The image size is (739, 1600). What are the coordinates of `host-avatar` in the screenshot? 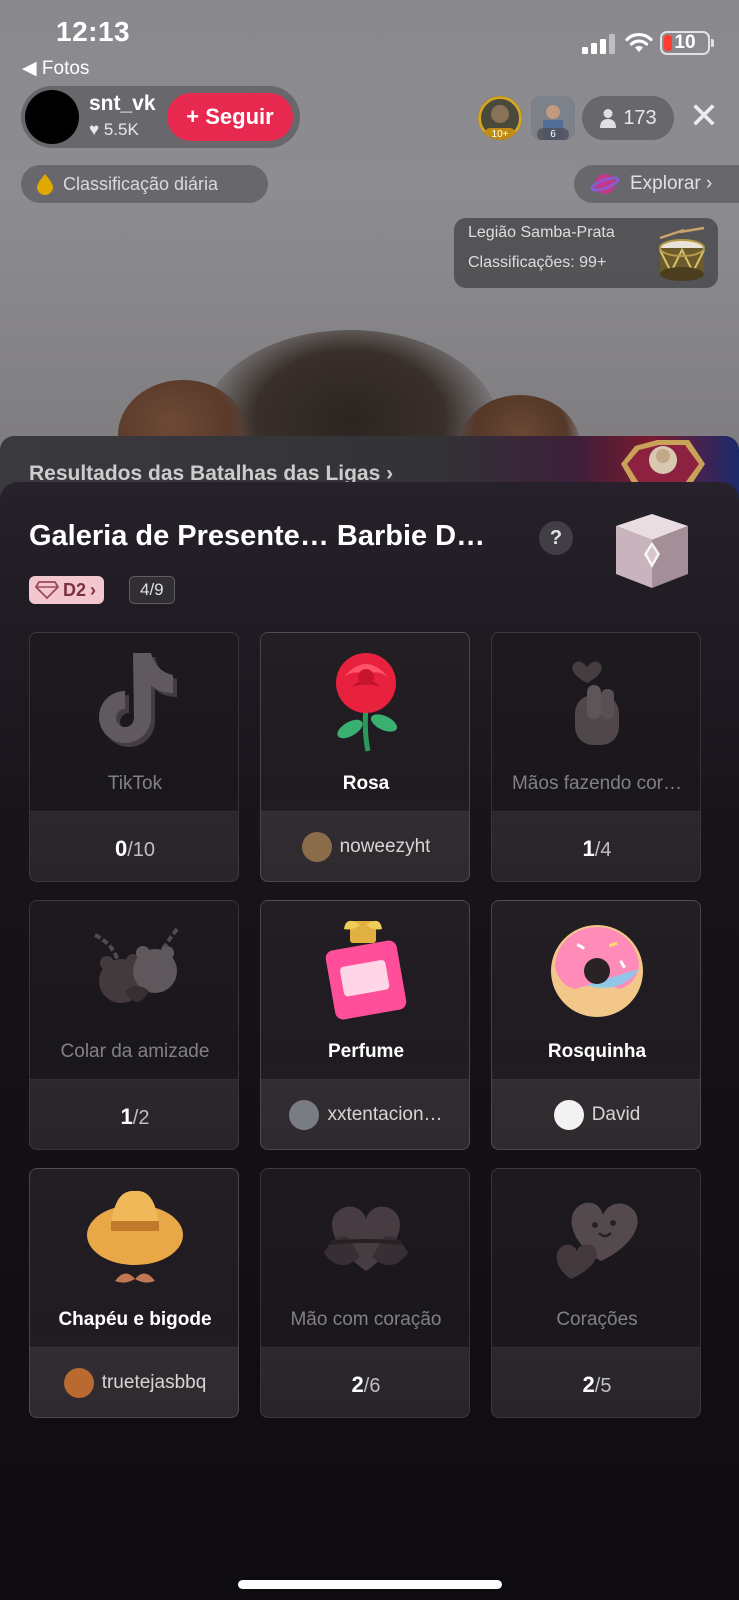 It's located at (52, 117).